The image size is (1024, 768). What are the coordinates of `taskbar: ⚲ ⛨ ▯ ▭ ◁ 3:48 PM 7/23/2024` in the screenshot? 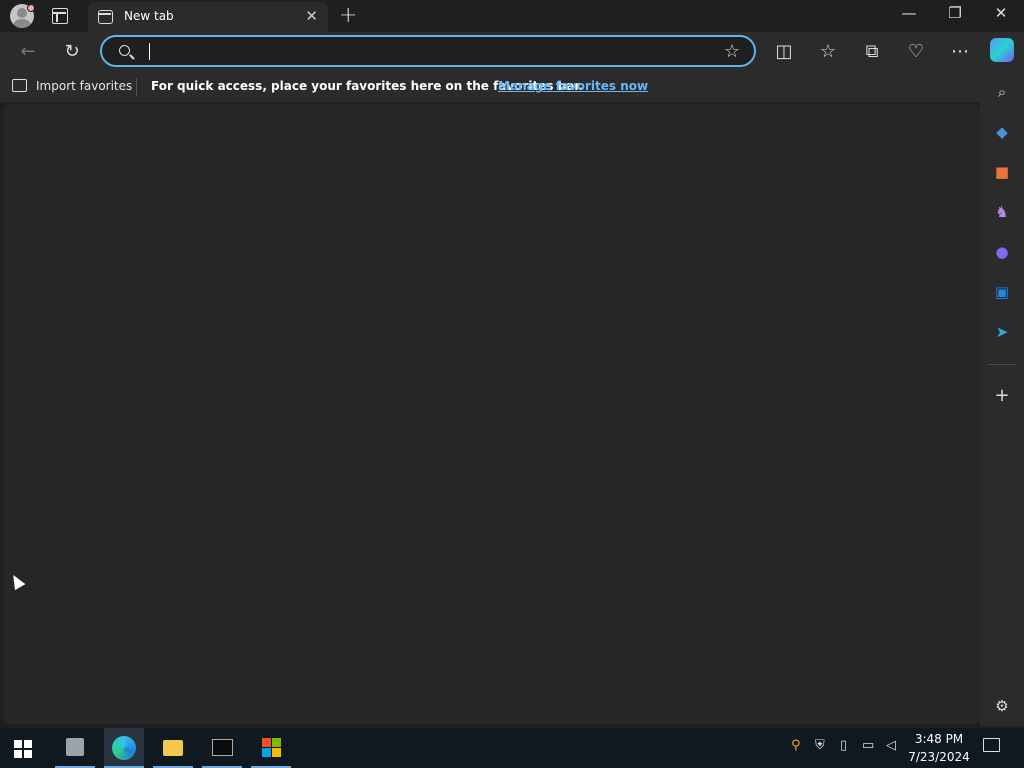 It's located at (512, 748).